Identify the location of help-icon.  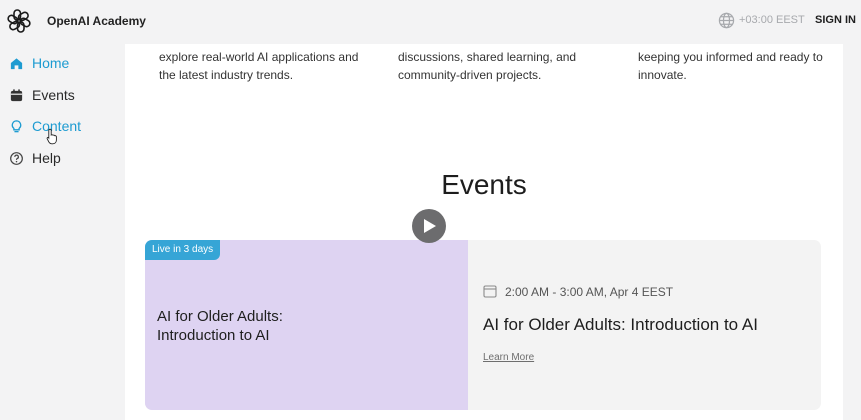
(16, 158).